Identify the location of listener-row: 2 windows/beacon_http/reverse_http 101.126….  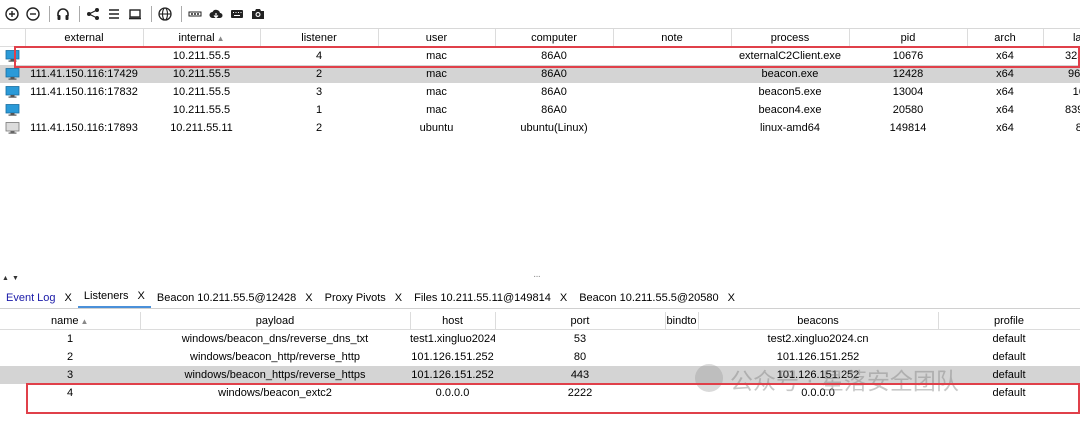
(540, 357).